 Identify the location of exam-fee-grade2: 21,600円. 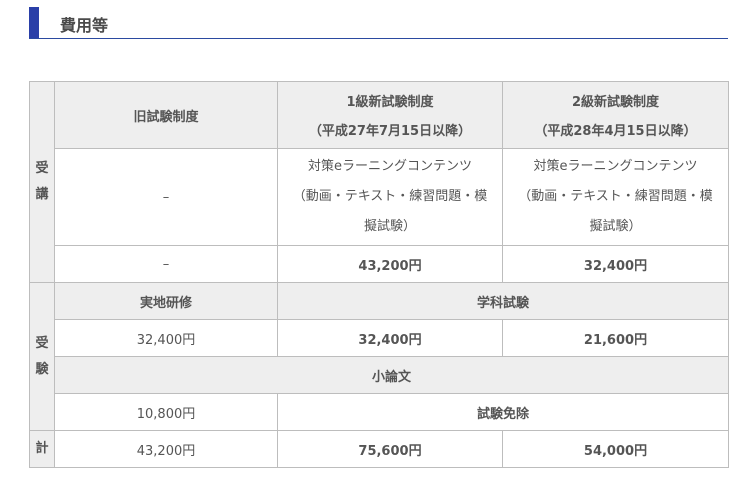
(615, 338).